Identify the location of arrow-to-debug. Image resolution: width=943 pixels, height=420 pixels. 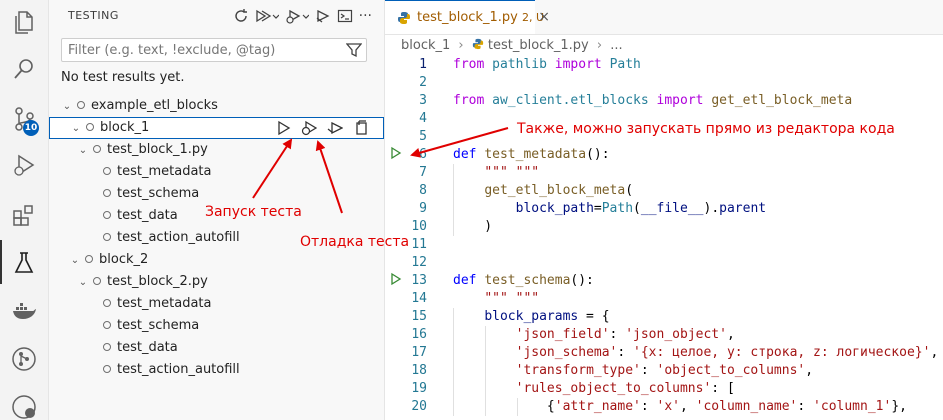
(329, 177).